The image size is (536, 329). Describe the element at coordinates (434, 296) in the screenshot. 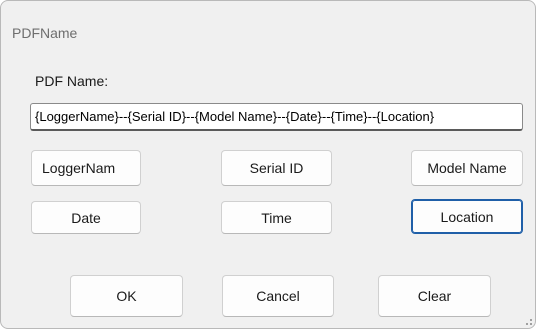

I see `clear-button: Clear` at that location.